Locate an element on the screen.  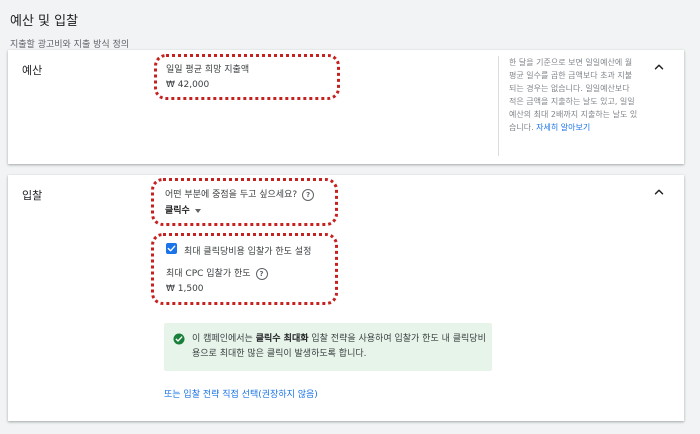
bidding-focus-annotation-box is located at coordinates (244, 202).